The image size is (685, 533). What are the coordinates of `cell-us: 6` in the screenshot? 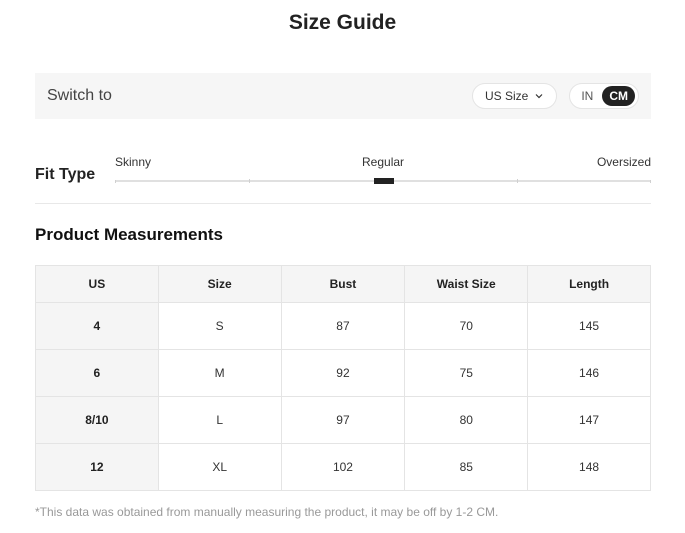 It's located at (97, 373).